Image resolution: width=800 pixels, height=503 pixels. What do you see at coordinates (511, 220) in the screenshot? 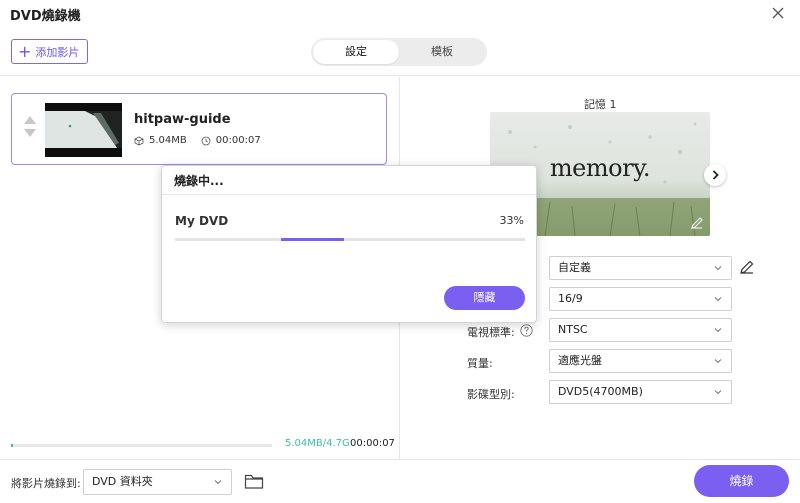
I see `burn-percent: 33%` at bounding box center [511, 220].